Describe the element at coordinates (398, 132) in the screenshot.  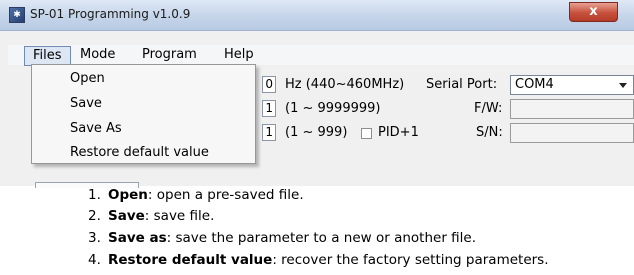
I see `pid-checkbox-label: PID+1` at that location.